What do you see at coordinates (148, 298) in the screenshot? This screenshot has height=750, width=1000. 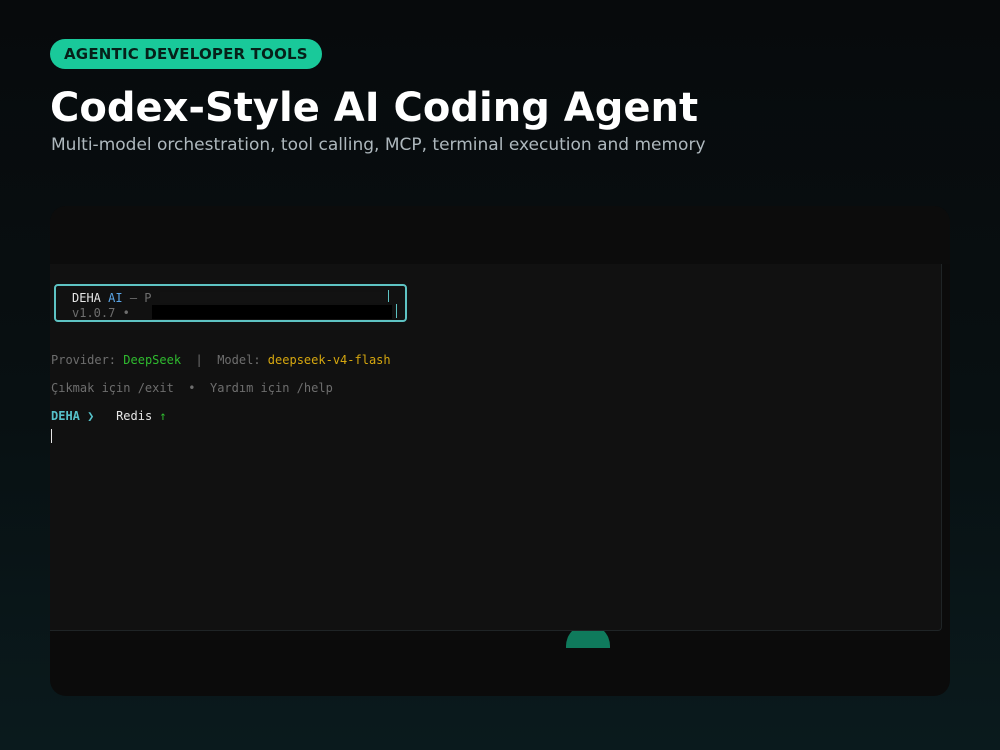 I see `banner-tagline: P` at bounding box center [148, 298].